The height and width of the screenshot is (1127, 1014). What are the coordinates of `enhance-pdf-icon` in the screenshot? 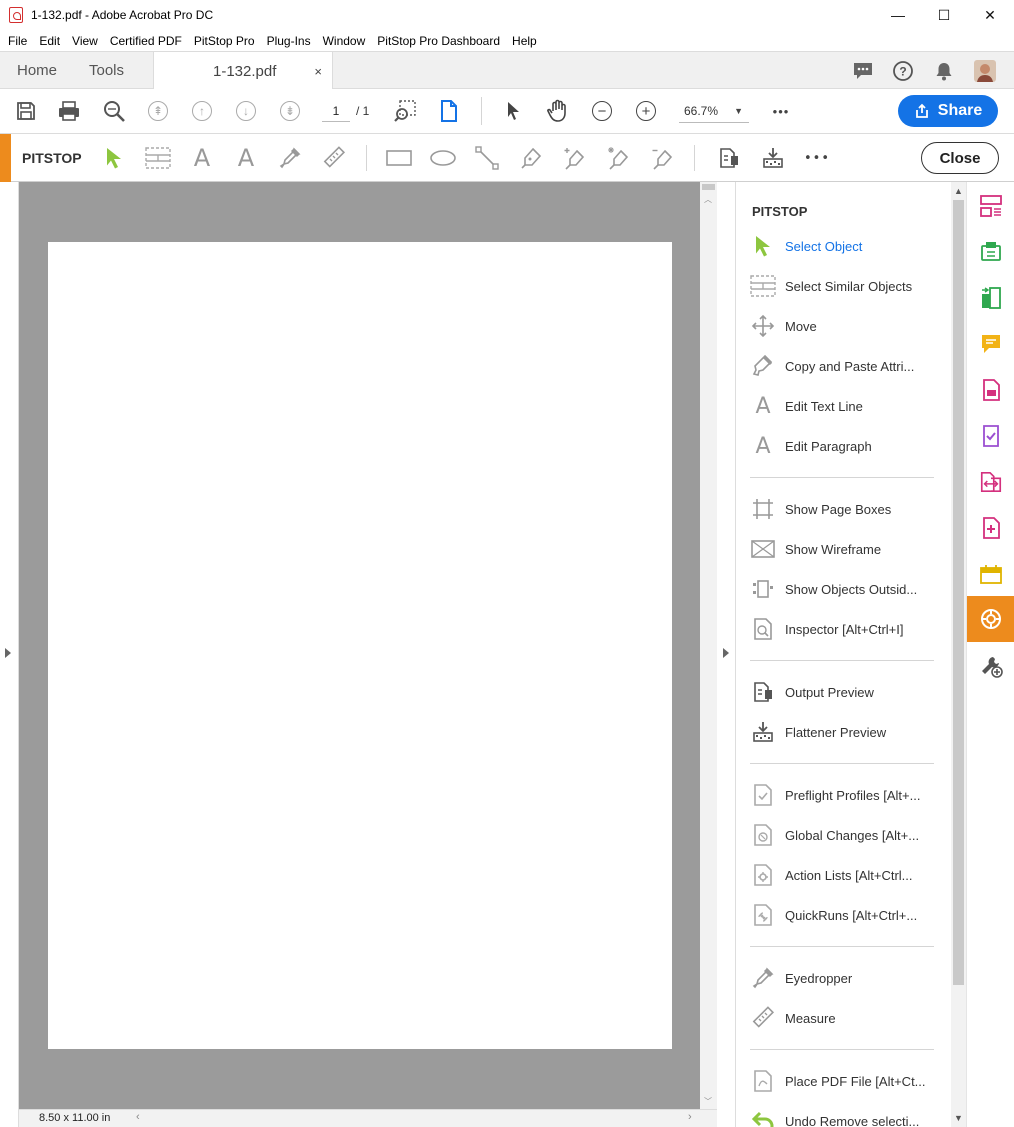 It's located at (991, 528).